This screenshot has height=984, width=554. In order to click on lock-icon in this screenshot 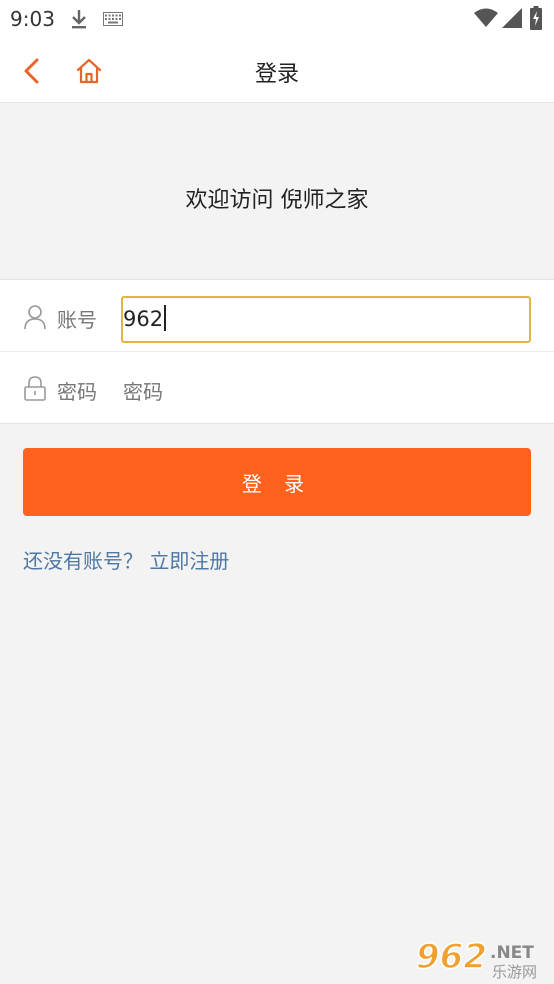, I will do `click(35, 388)`.